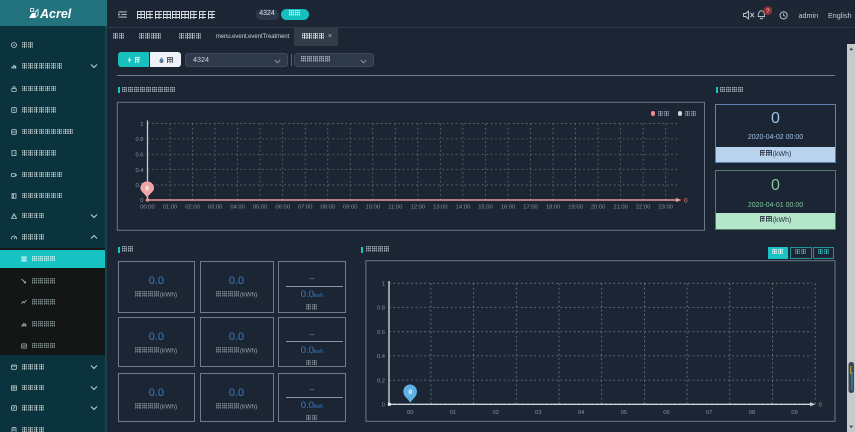 This screenshot has height=432, width=855. I want to click on svg-text: 06:00, so click(282, 208).